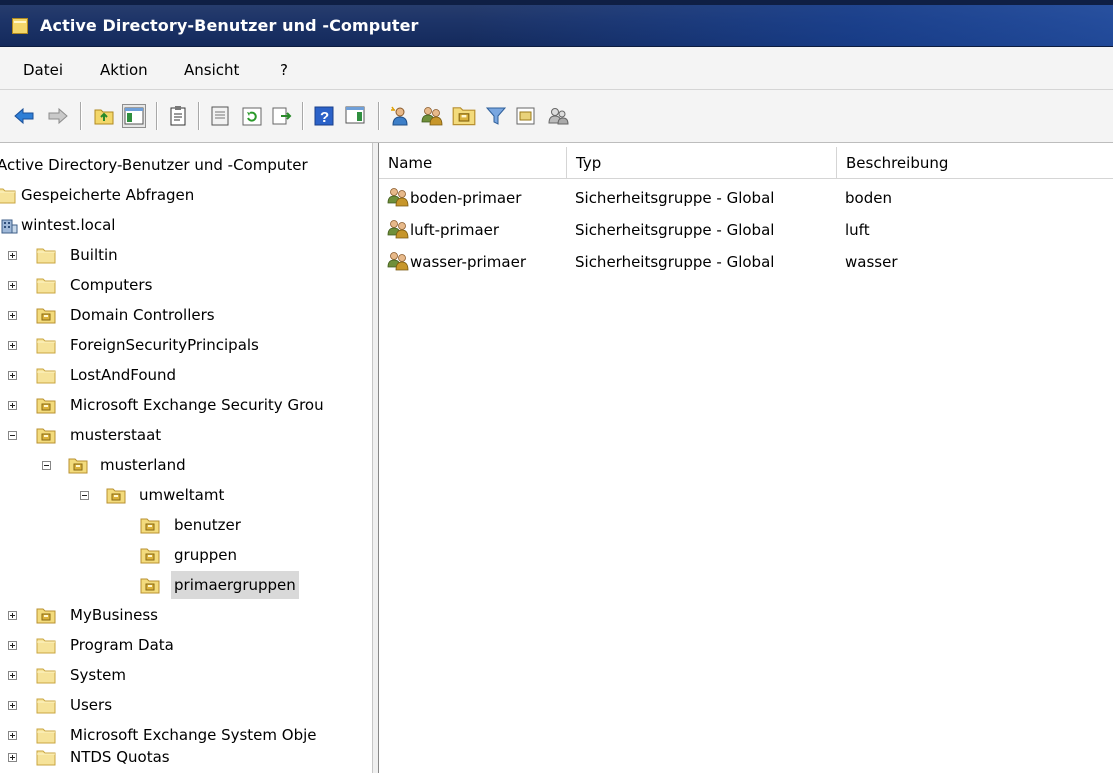  I want to click on delegate-control-icon, so click(558, 116).